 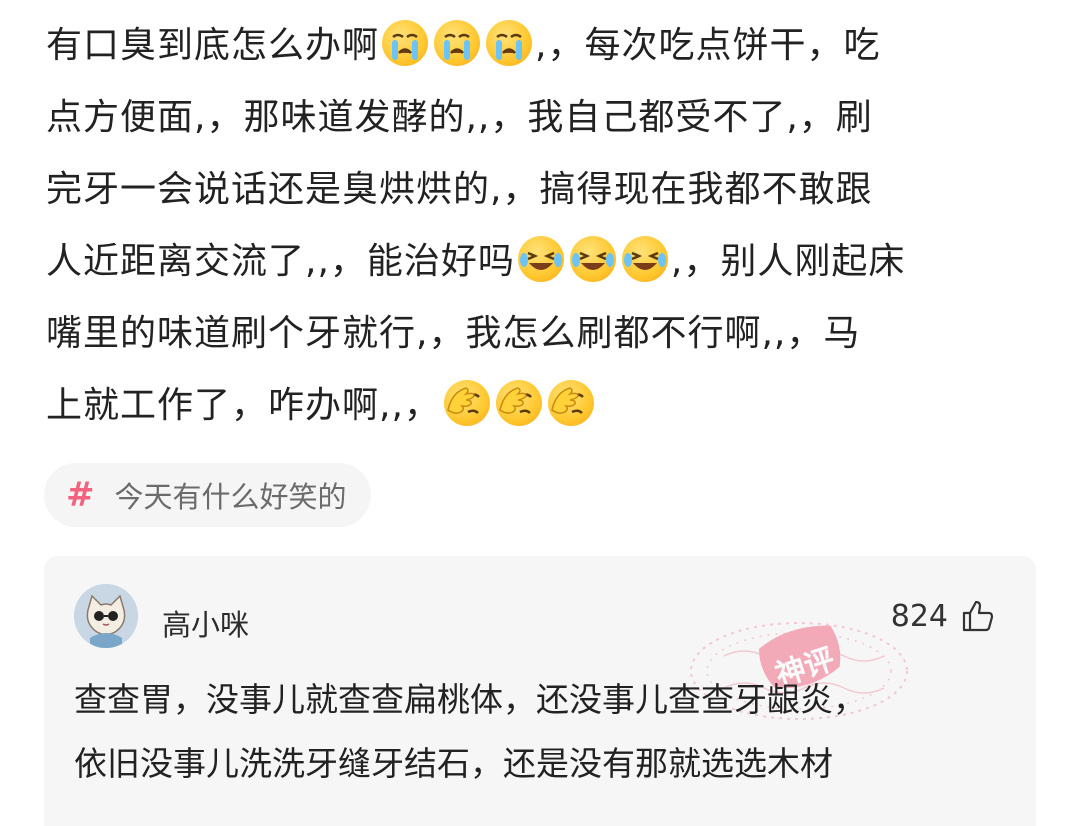 I want to click on topic-tag: # 今天有什么好笑的, so click(x=207, y=495).